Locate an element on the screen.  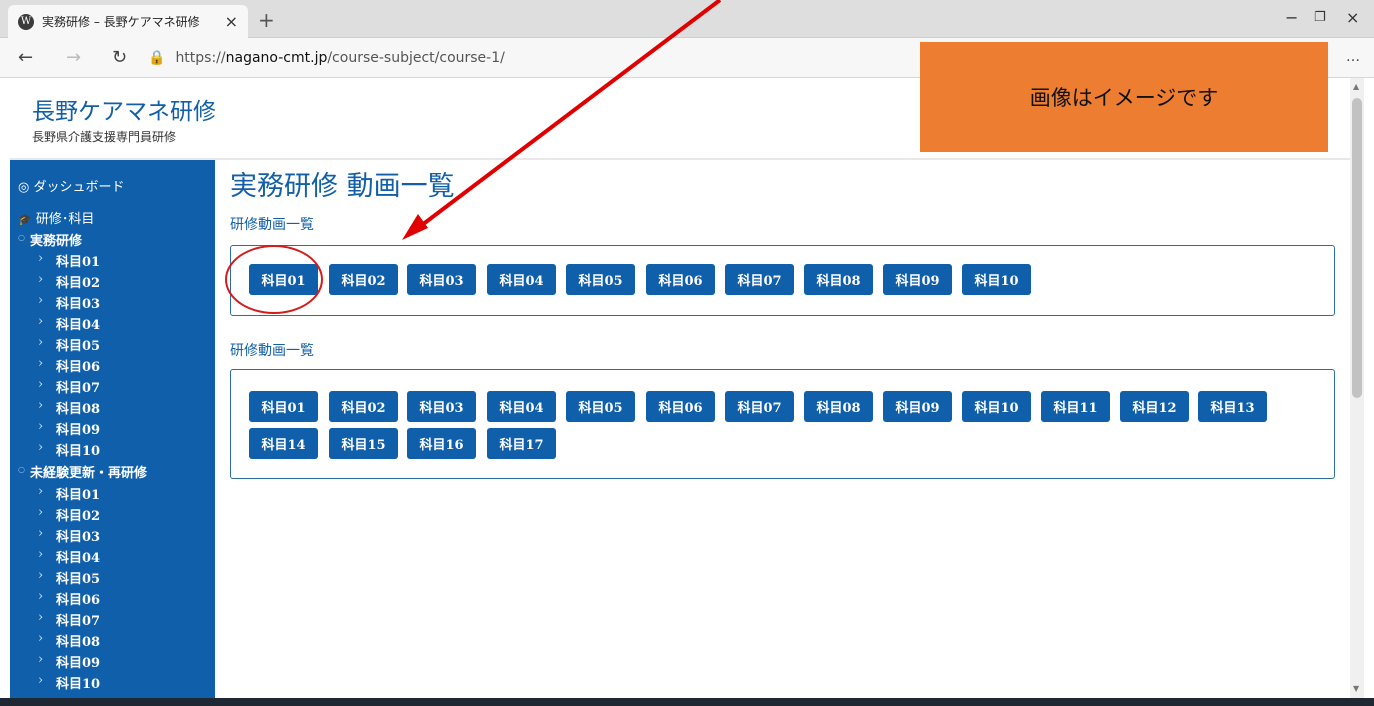
subject-button-15: 科目15 is located at coordinates (363, 443).